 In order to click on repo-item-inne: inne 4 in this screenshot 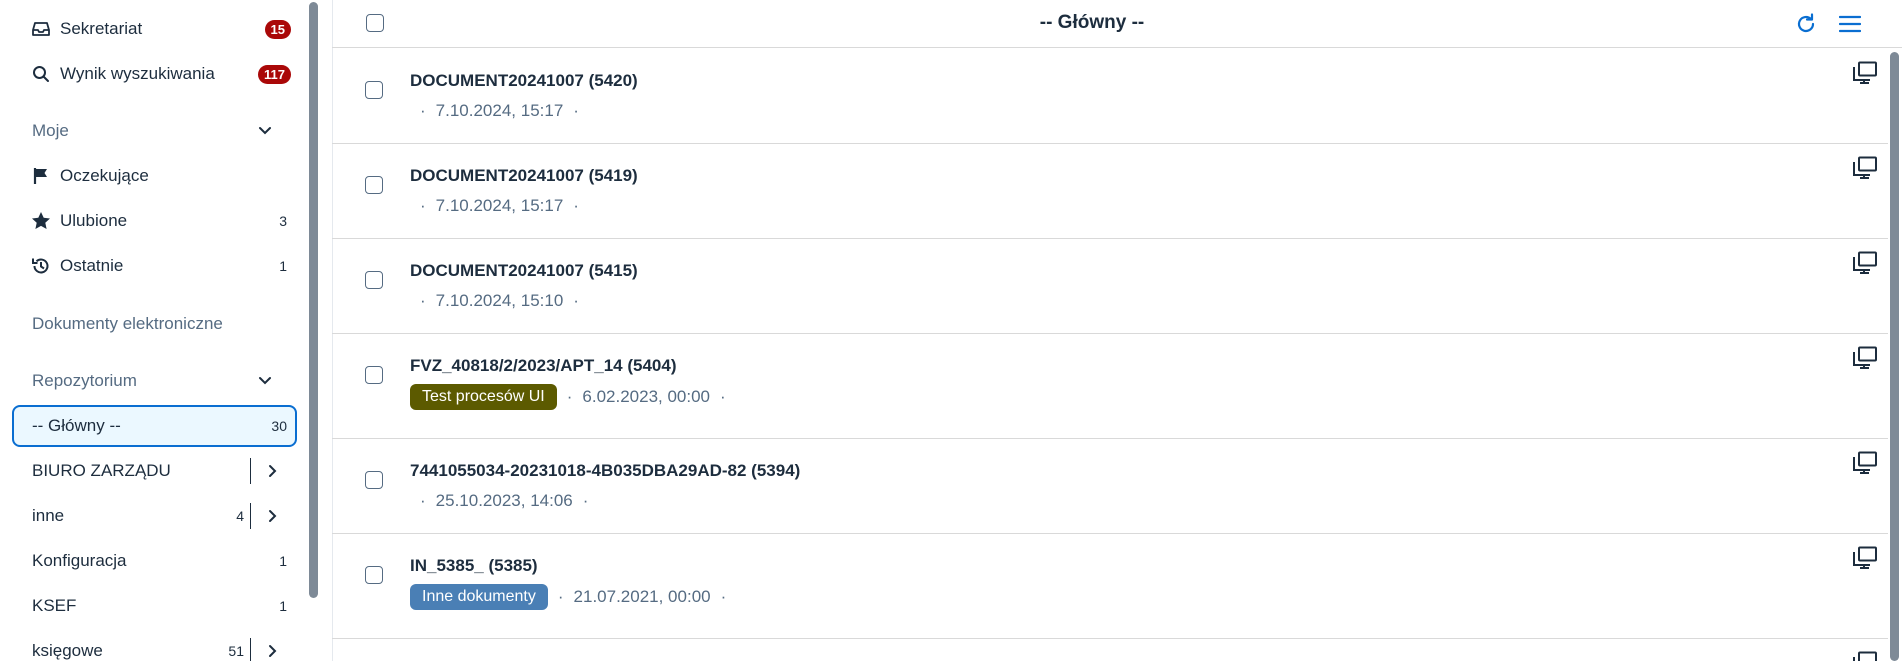, I will do `click(154, 516)`.